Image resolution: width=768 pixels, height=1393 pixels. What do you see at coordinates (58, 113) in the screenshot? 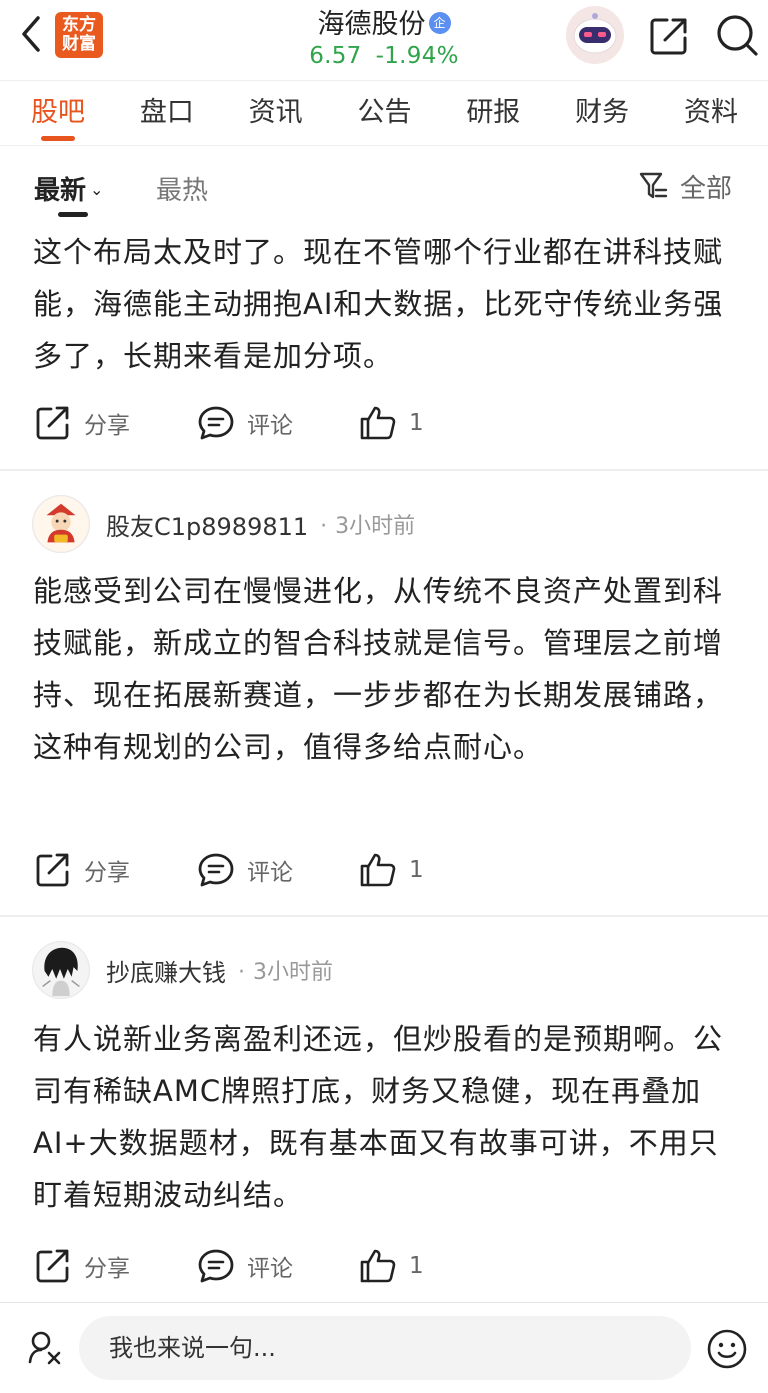
I see `tab-guba: 股吧` at bounding box center [58, 113].